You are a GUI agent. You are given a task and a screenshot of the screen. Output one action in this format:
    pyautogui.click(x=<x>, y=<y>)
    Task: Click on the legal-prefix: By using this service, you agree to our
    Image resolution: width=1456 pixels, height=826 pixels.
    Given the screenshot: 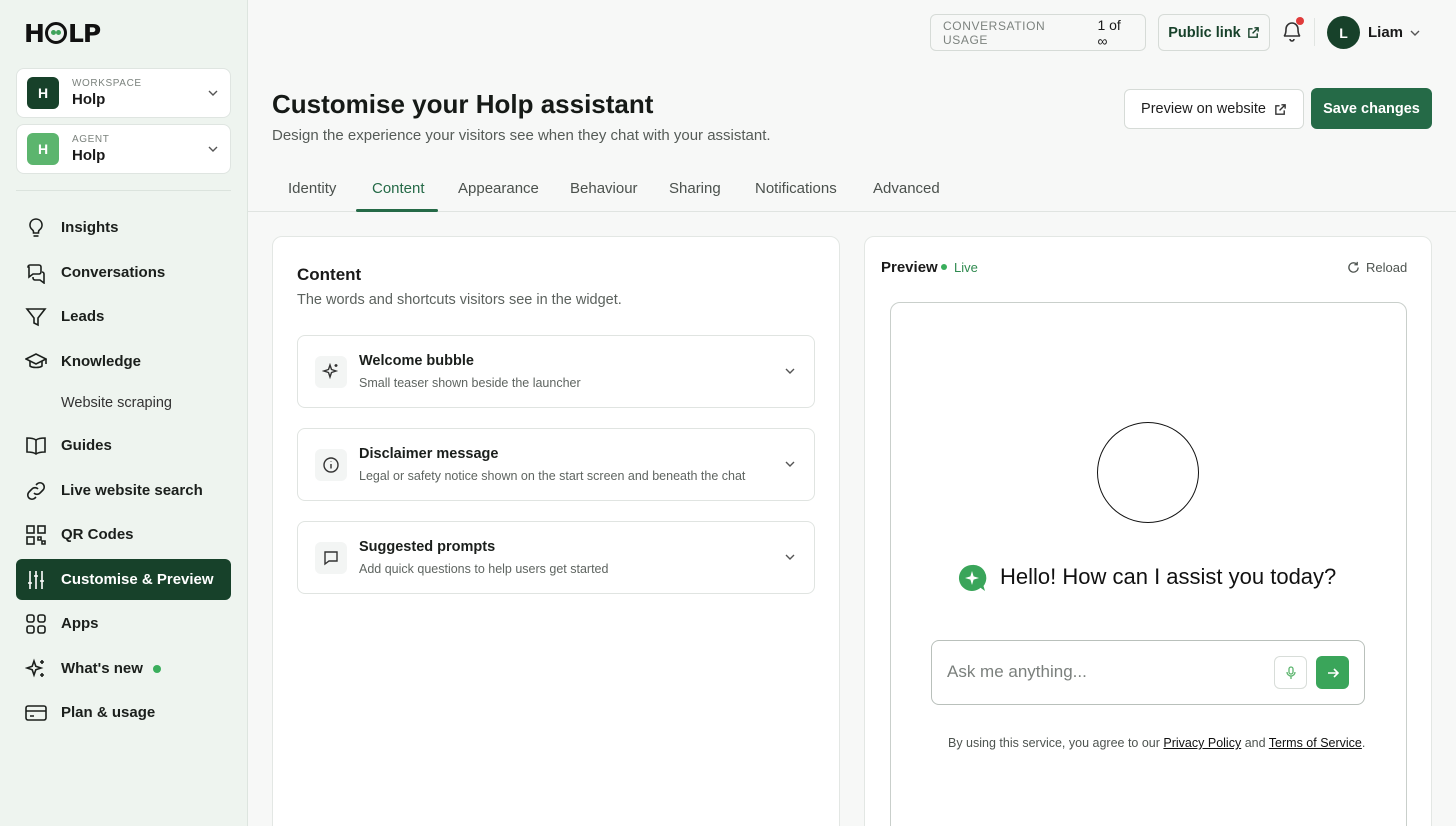 What is the action you would take?
    pyautogui.click(x=1054, y=743)
    